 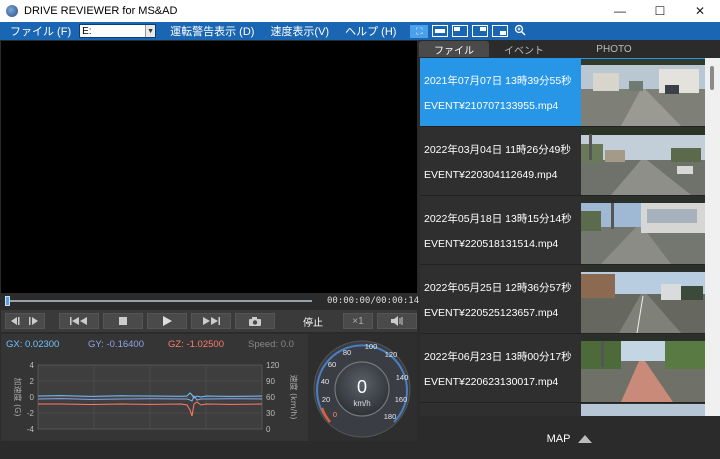 I want to click on next-icon, so click(x=211, y=321).